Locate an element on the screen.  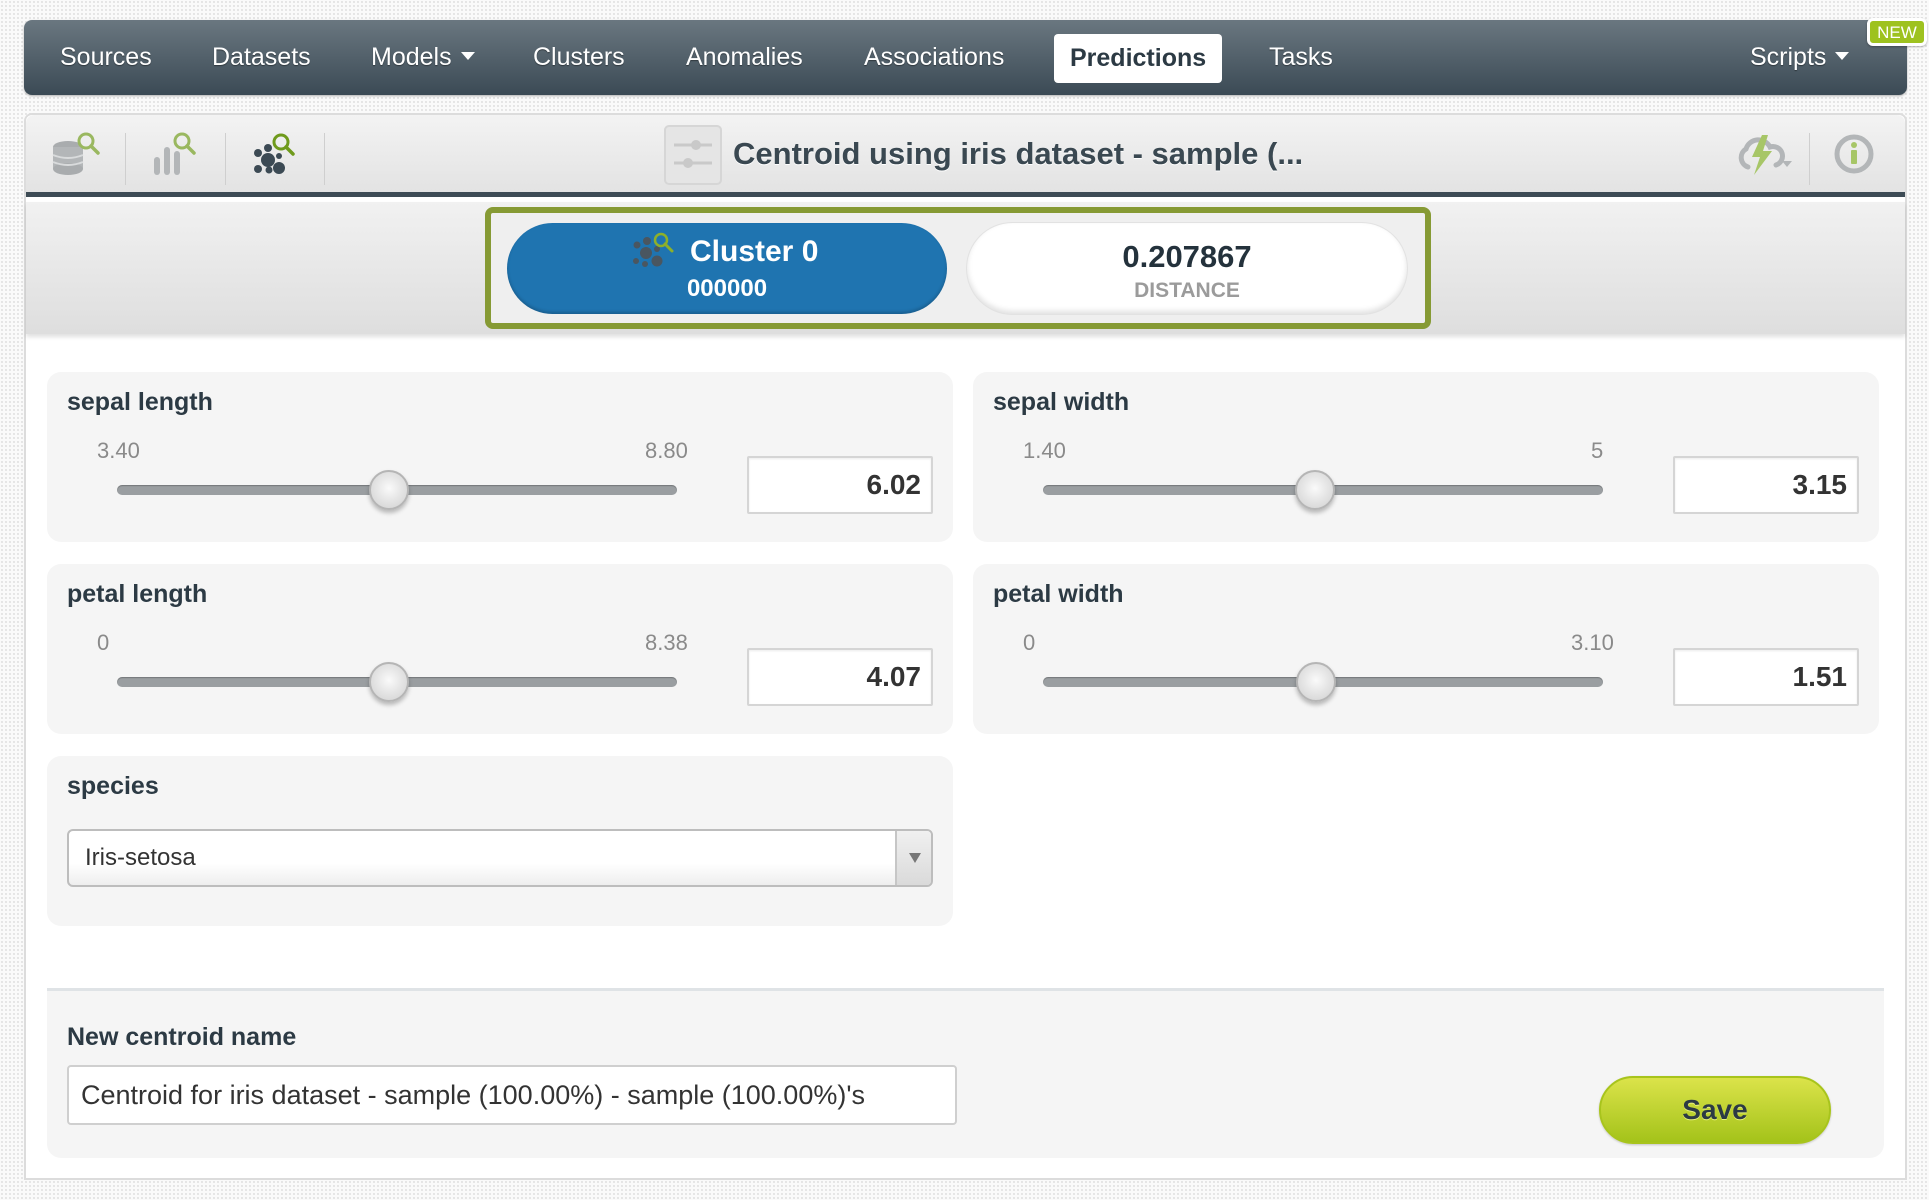
nav-item-datasets: Datasets is located at coordinates (261, 57).